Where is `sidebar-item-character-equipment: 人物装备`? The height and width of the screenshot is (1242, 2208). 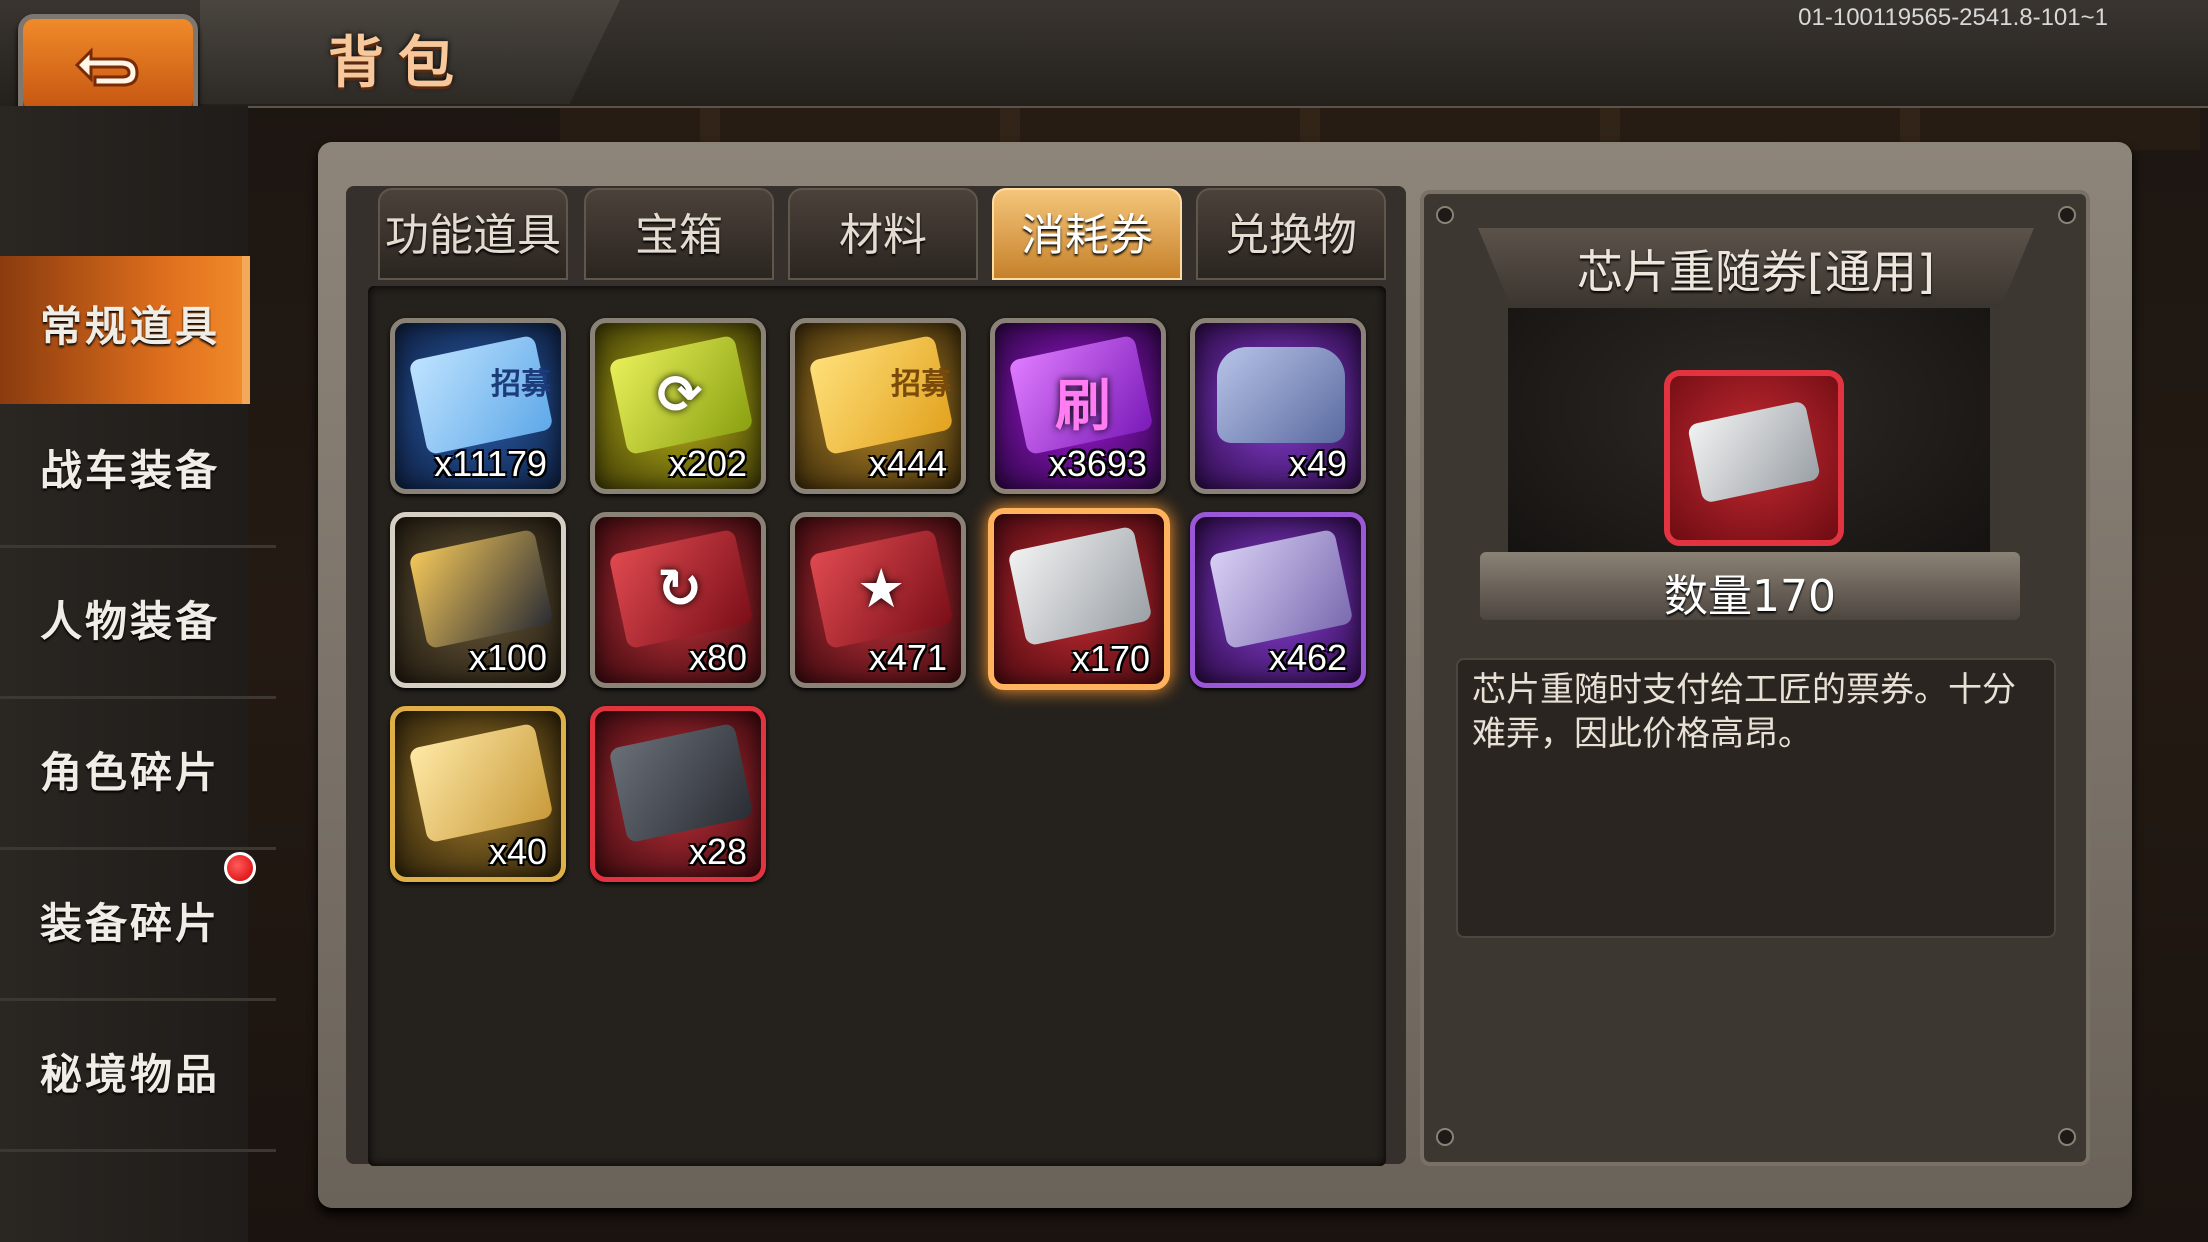 sidebar-item-character-equipment: 人物装备 is located at coordinates (138, 625).